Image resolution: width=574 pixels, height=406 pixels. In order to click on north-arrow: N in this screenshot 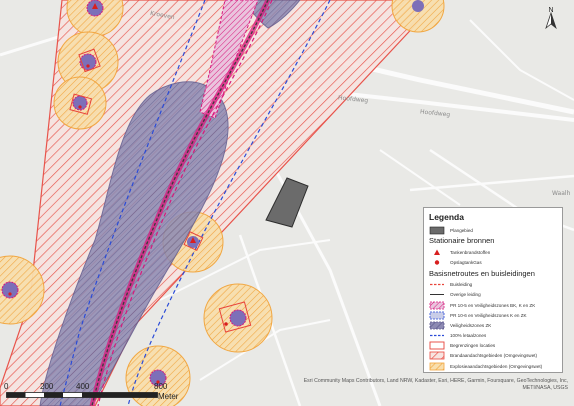, I will do `click(551, 17)`.